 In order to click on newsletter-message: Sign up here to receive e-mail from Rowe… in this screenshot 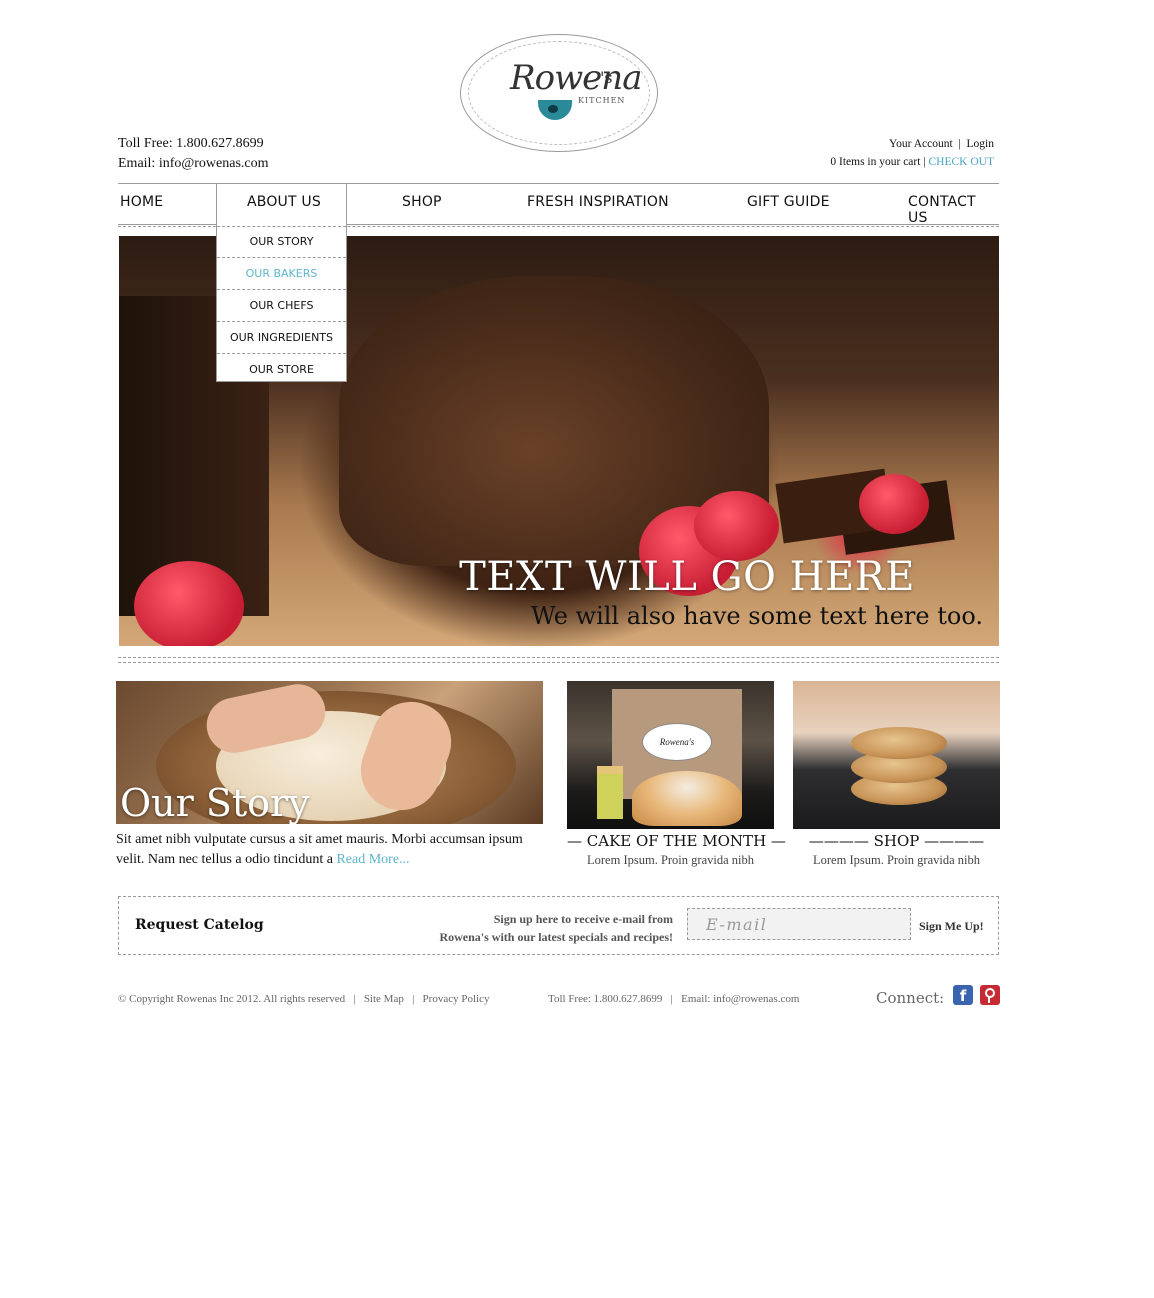, I will do `click(556, 928)`.